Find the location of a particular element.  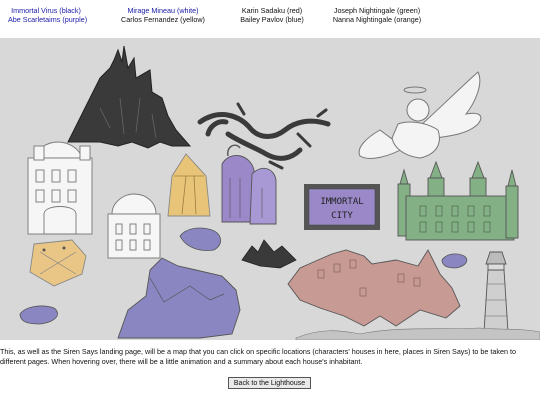

credit-column-3: Karin Sadaku (red) Bailey Pavlov (blue) is located at coordinates (272, 15).